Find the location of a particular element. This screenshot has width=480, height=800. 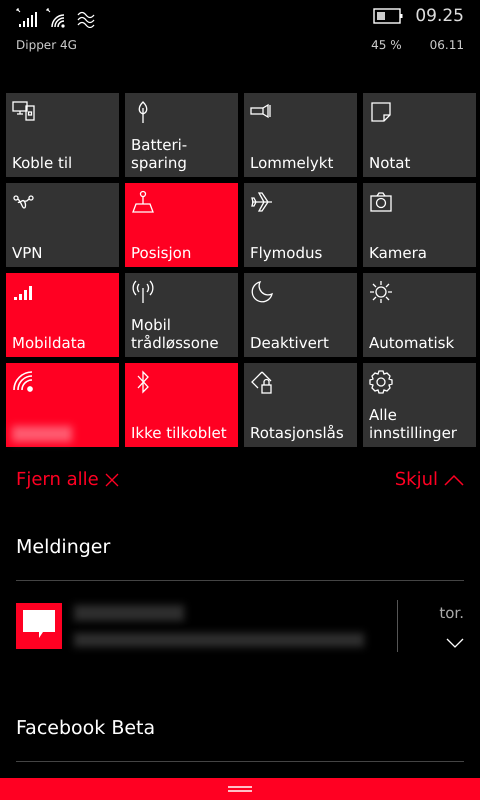

quick-action-tile: Flymodus is located at coordinates (300, 225).